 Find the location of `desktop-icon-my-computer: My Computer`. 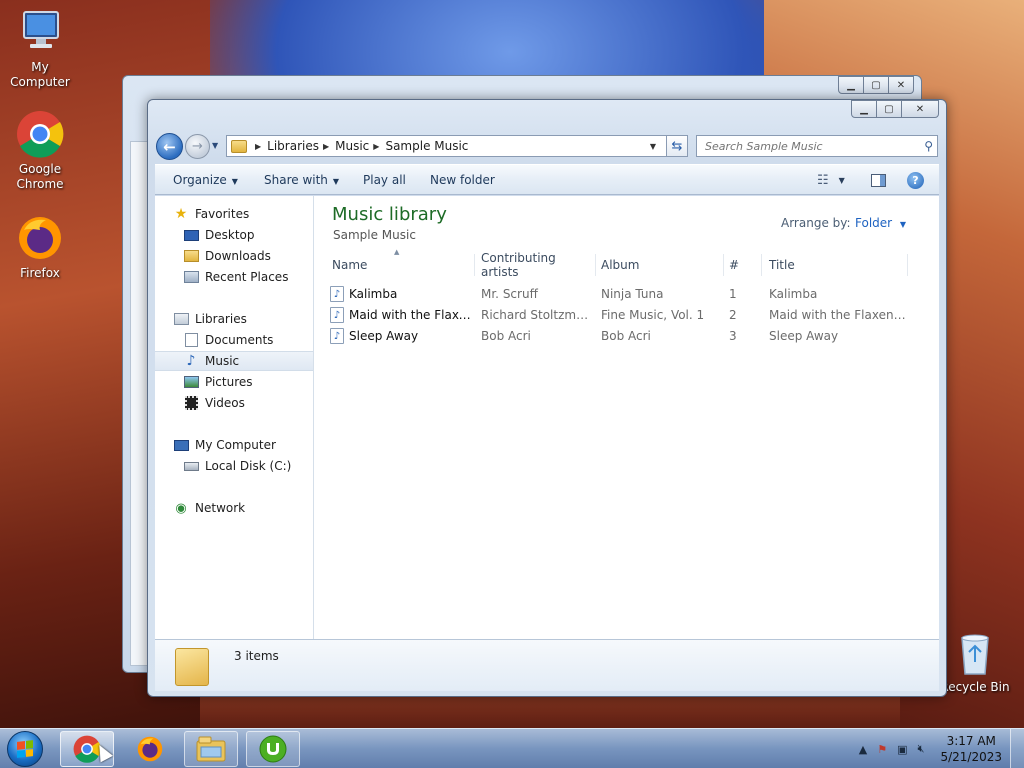

desktop-icon-my-computer: My Computer is located at coordinates (40, 49).